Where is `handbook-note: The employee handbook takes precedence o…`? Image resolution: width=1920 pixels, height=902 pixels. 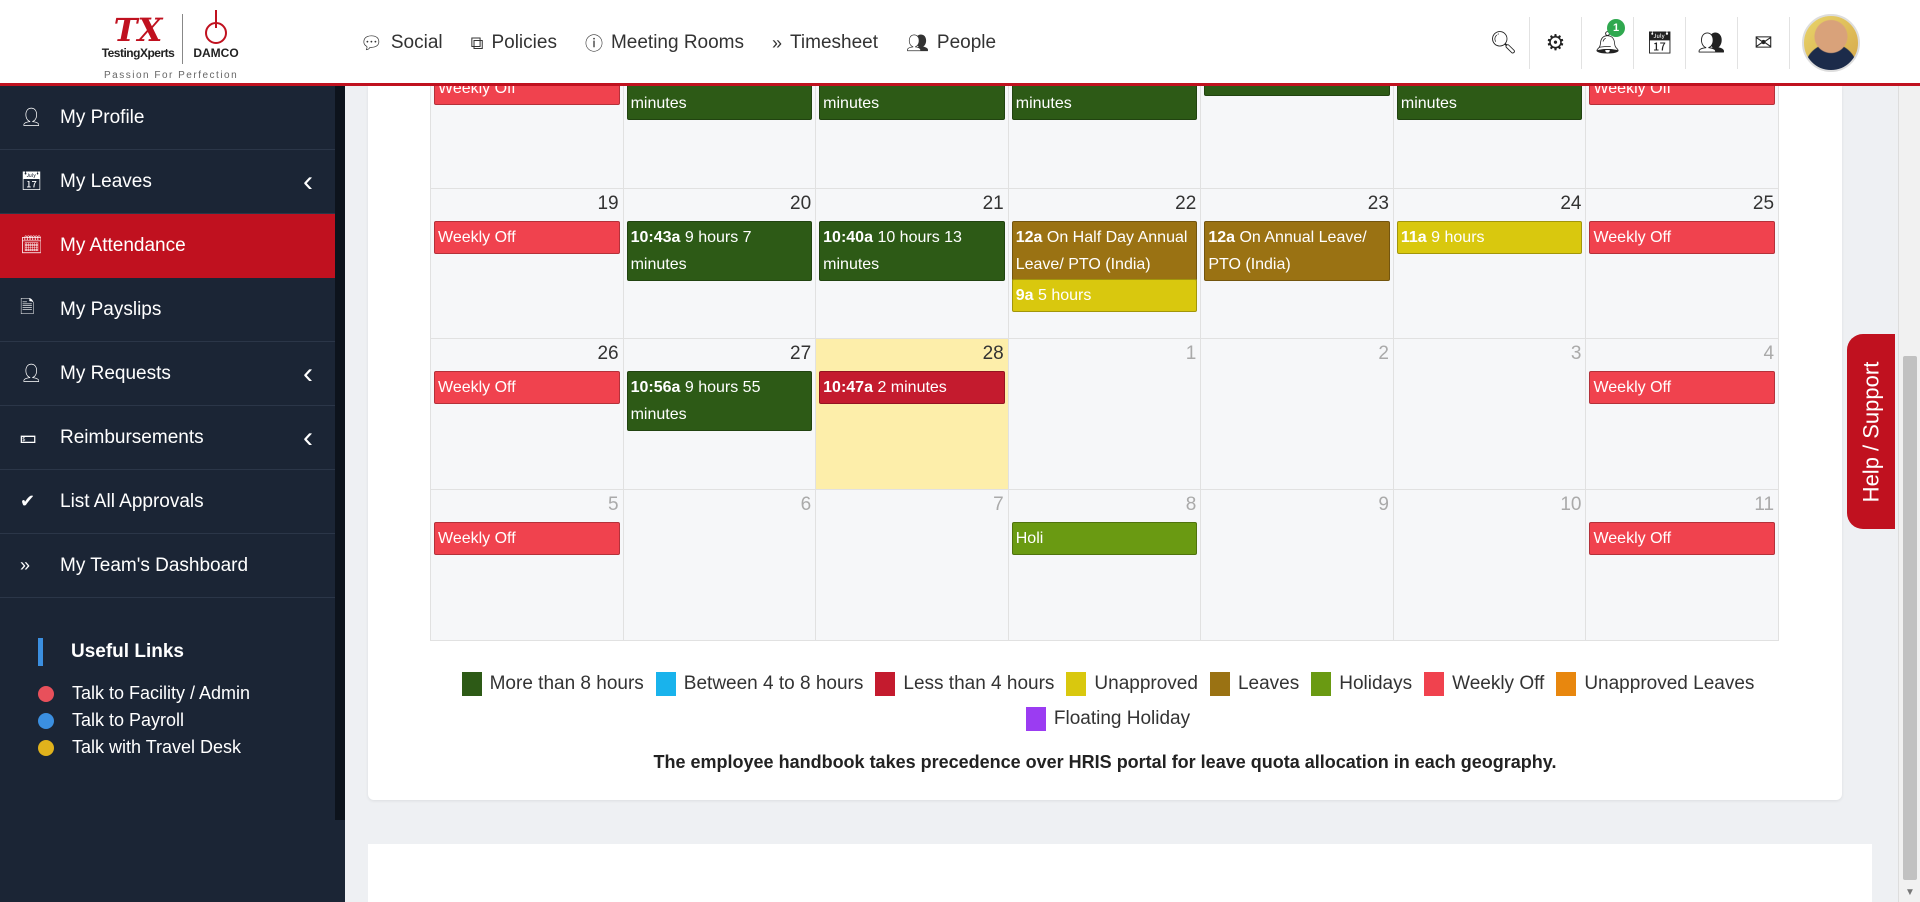
handbook-note: The employee handbook takes precedence o… is located at coordinates (1105, 762).